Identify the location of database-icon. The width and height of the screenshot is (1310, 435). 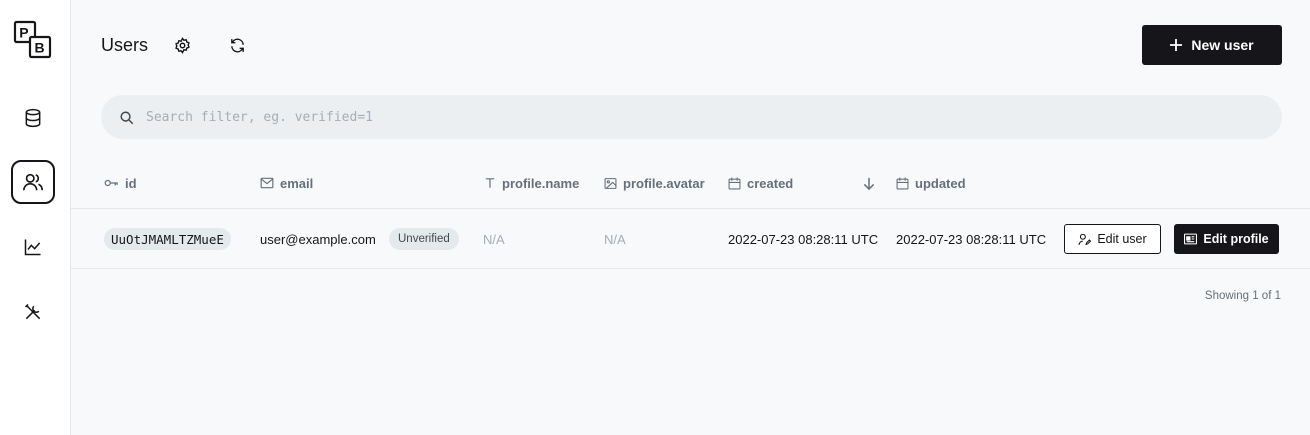
(33, 118).